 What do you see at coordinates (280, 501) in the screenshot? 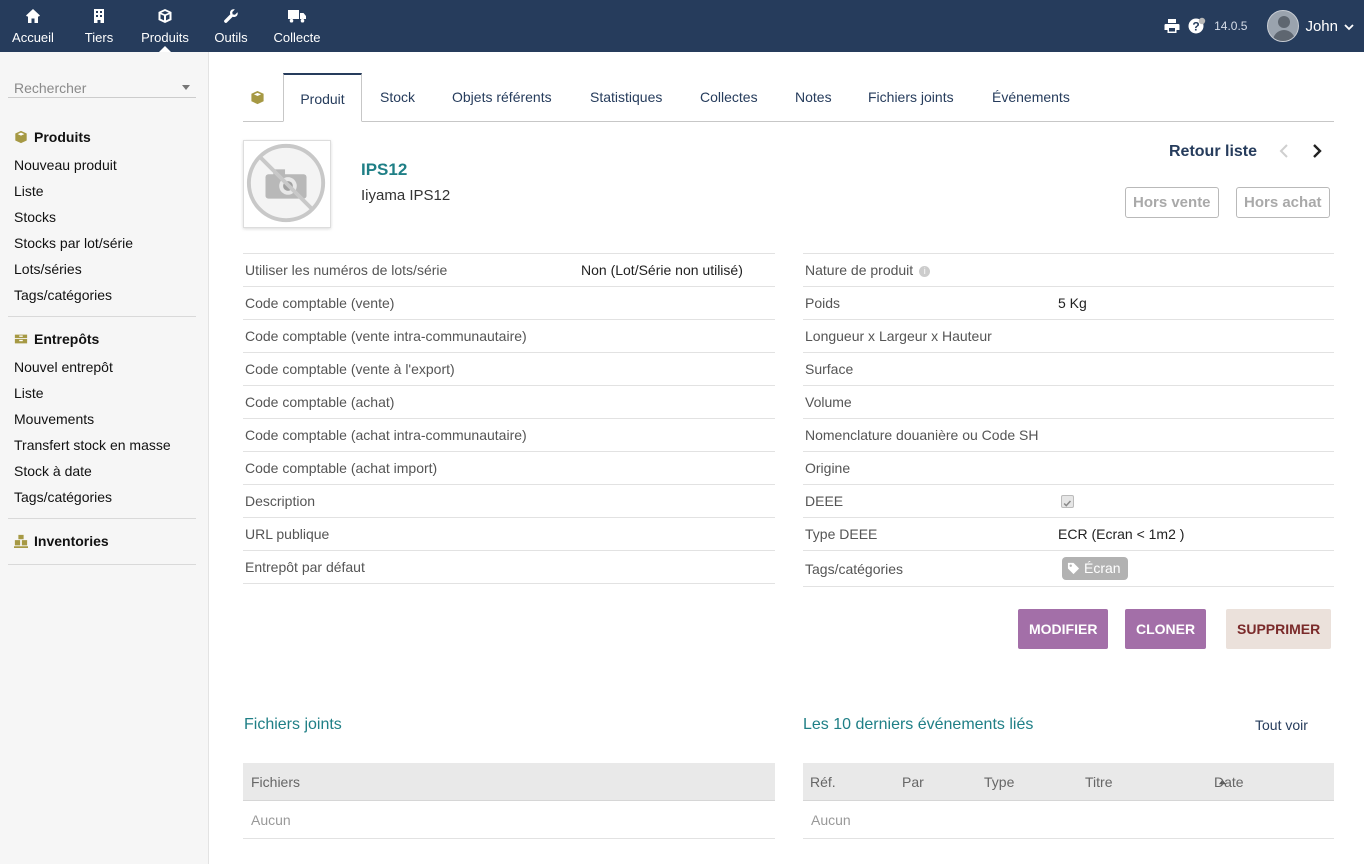
I see `field-label: Description` at bounding box center [280, 501].